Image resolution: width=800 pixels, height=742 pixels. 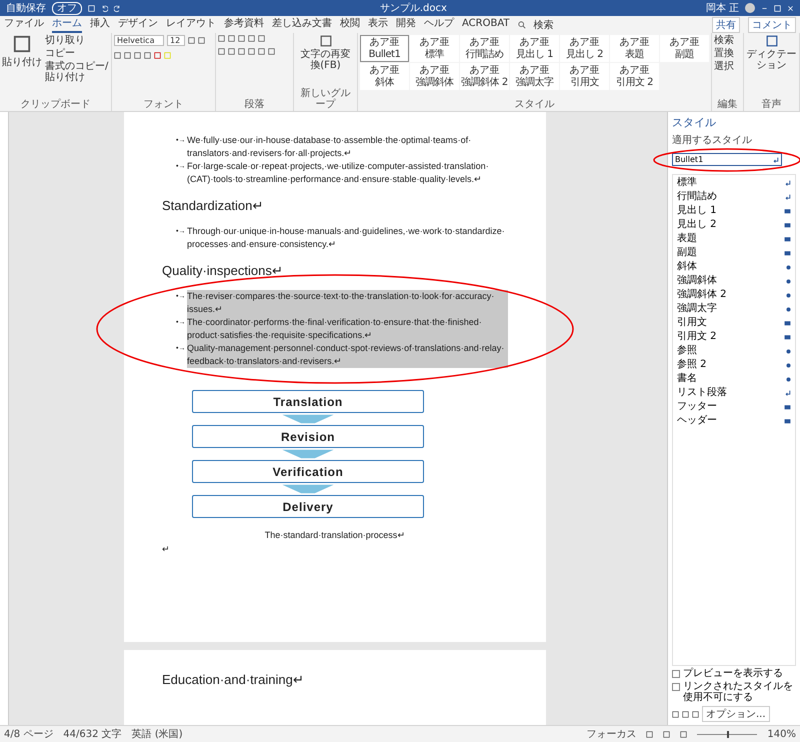 What do you see at coordinates (326, 99) in the screenshot?
I see `group-label: 新しいグループ` at bounding box center [326, 99].